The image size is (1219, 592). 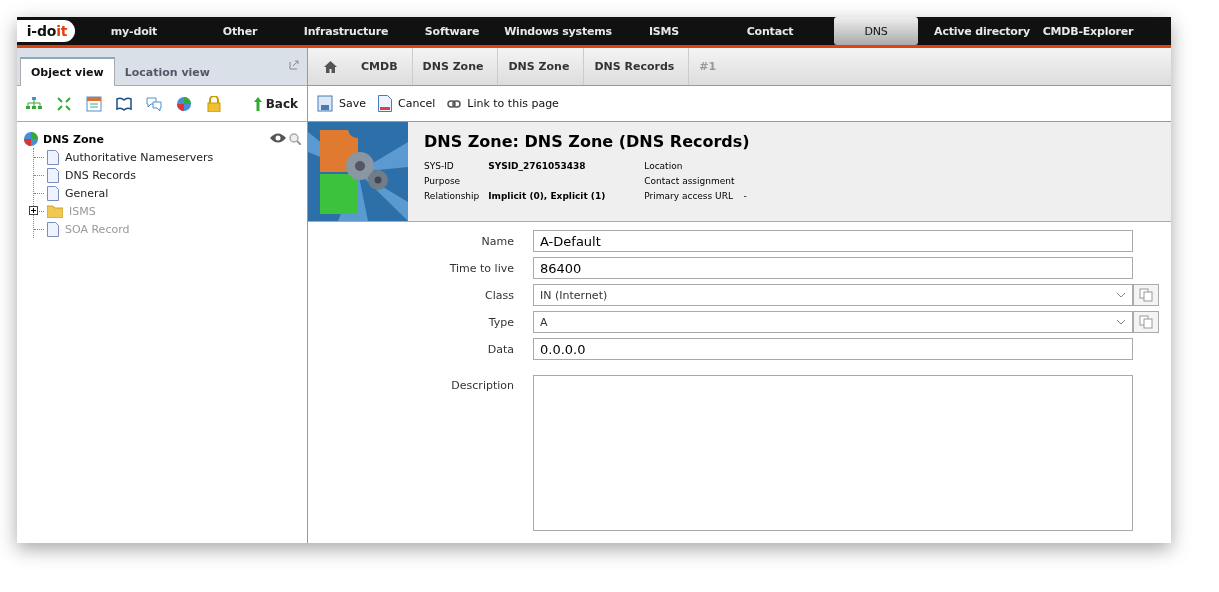 I want to click on back-button: Back, so click(x=275, y=103).